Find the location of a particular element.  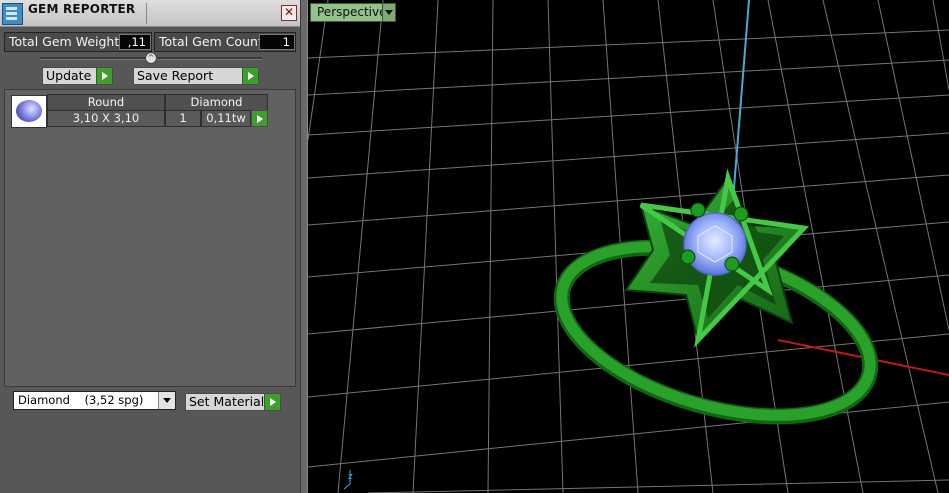

total-gem-count-value: 1 is located at coordinates (277, 42).